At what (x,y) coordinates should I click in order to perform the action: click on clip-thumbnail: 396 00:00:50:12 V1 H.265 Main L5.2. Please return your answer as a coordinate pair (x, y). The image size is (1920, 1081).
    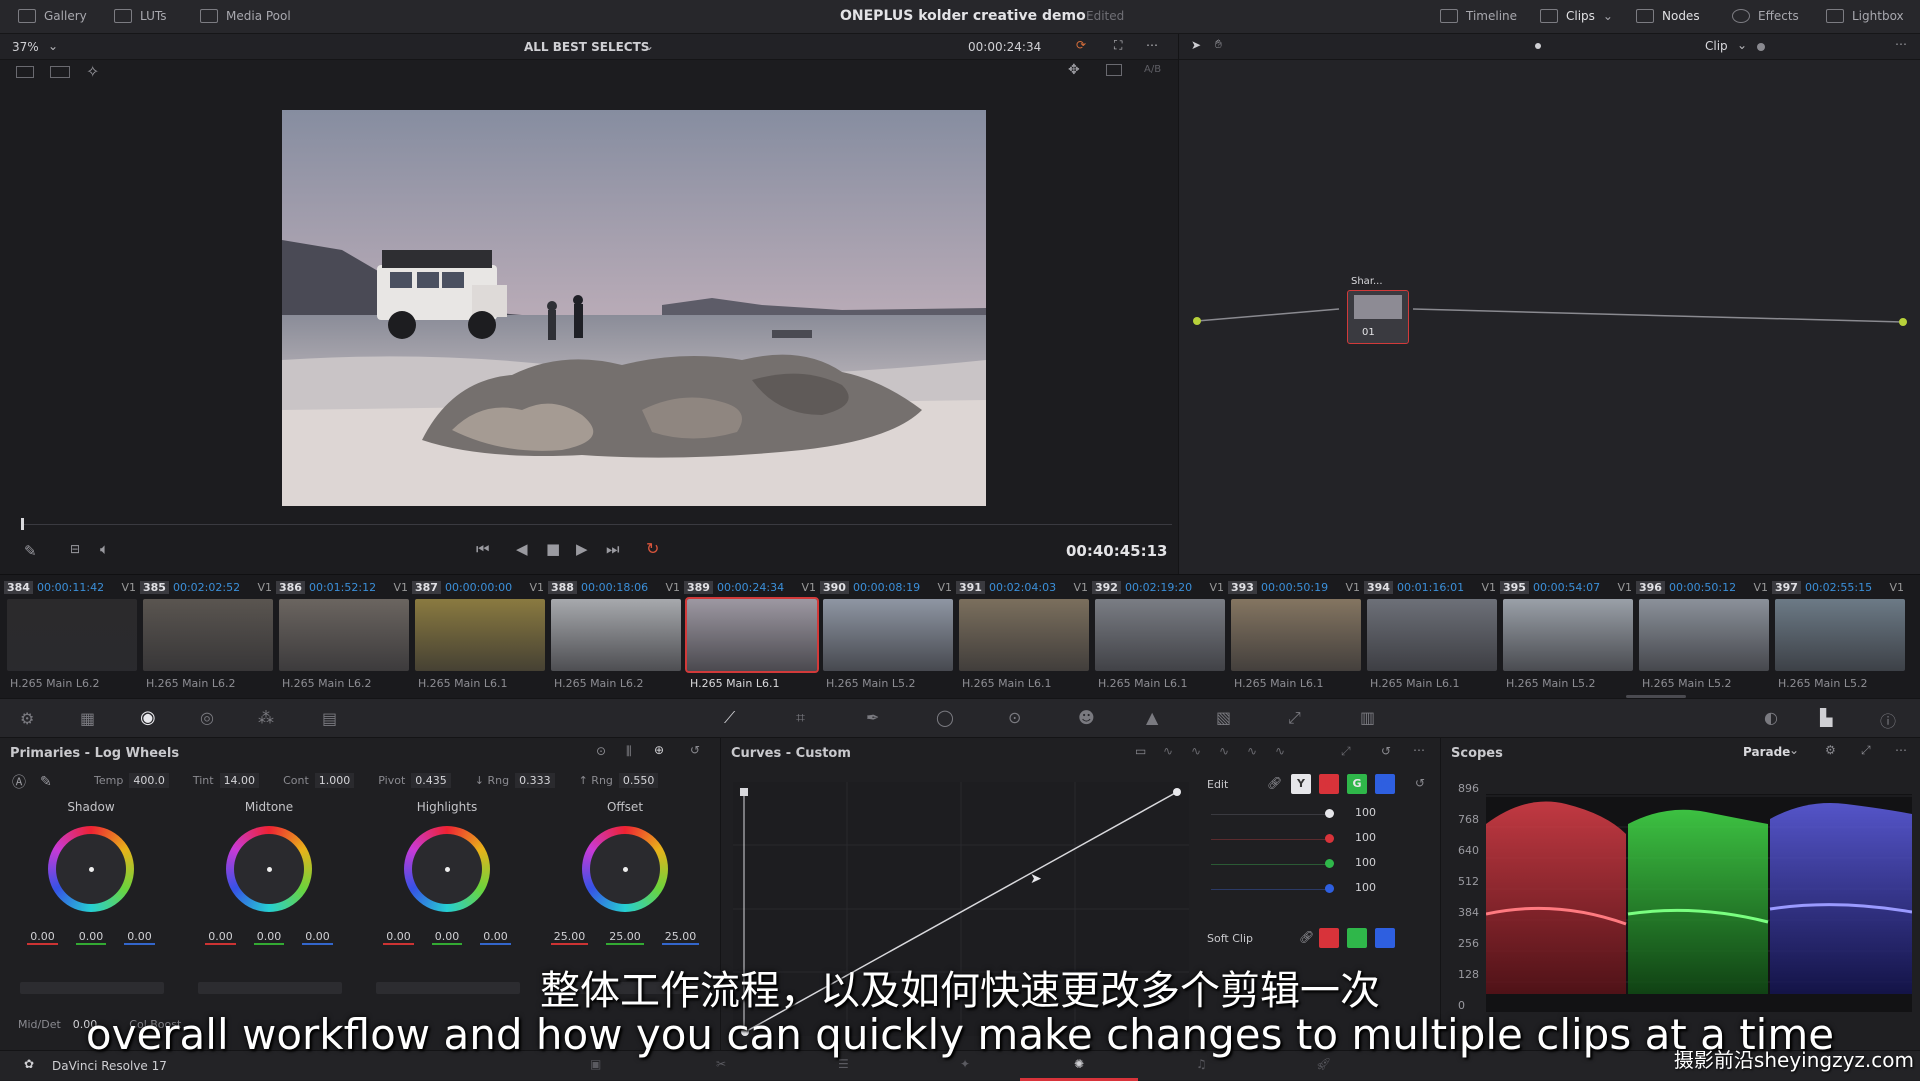
    Looking at the image, I should click on (1704, 637).